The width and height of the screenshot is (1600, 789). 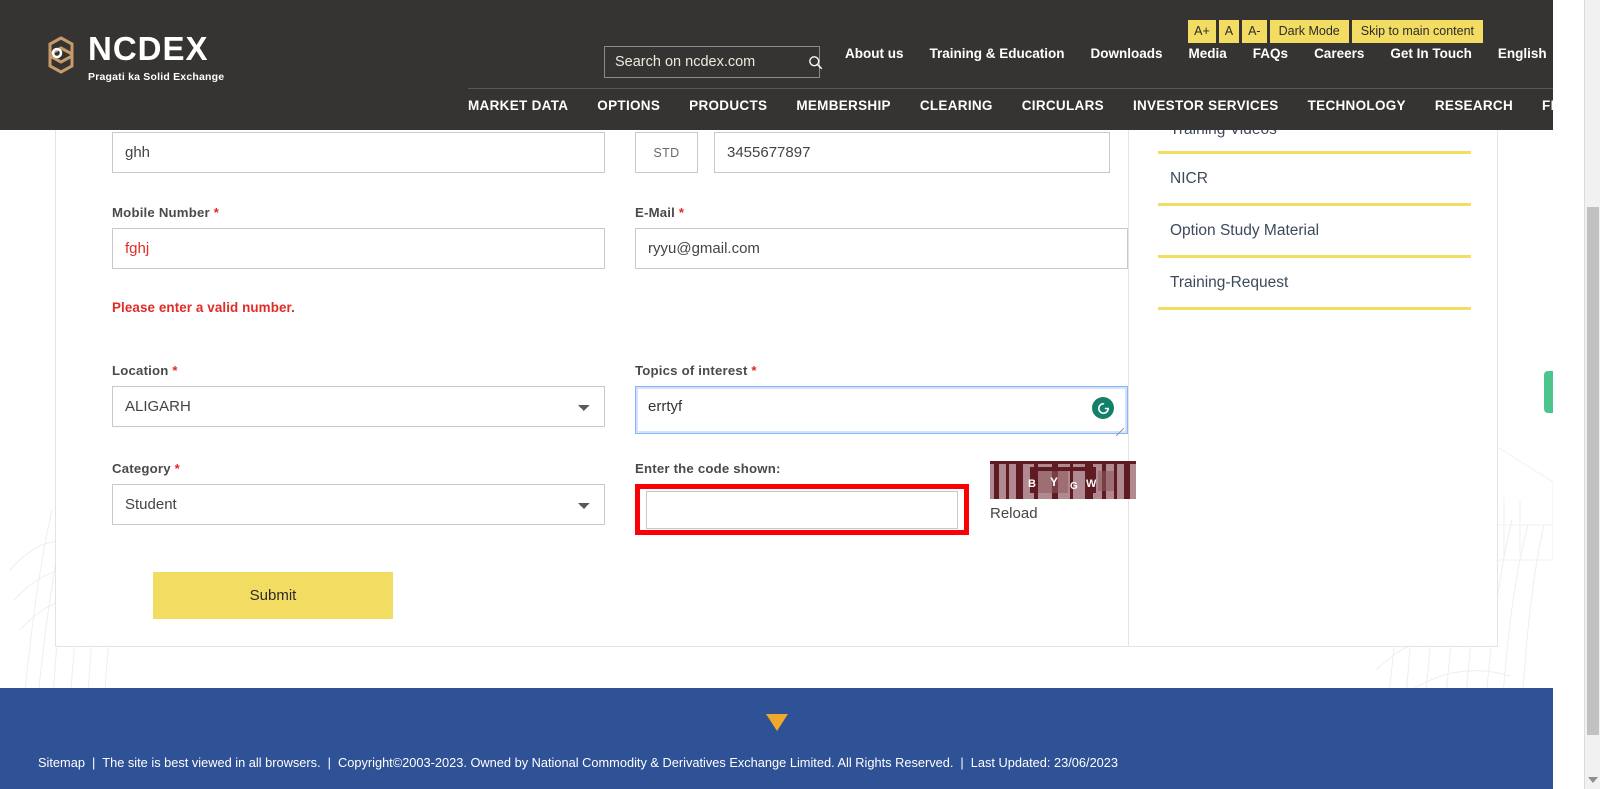 What do you see at coordinates (1557, 53) in the screenshot?
I see `chevron-down-icon` at bounding box center [1557, 53].